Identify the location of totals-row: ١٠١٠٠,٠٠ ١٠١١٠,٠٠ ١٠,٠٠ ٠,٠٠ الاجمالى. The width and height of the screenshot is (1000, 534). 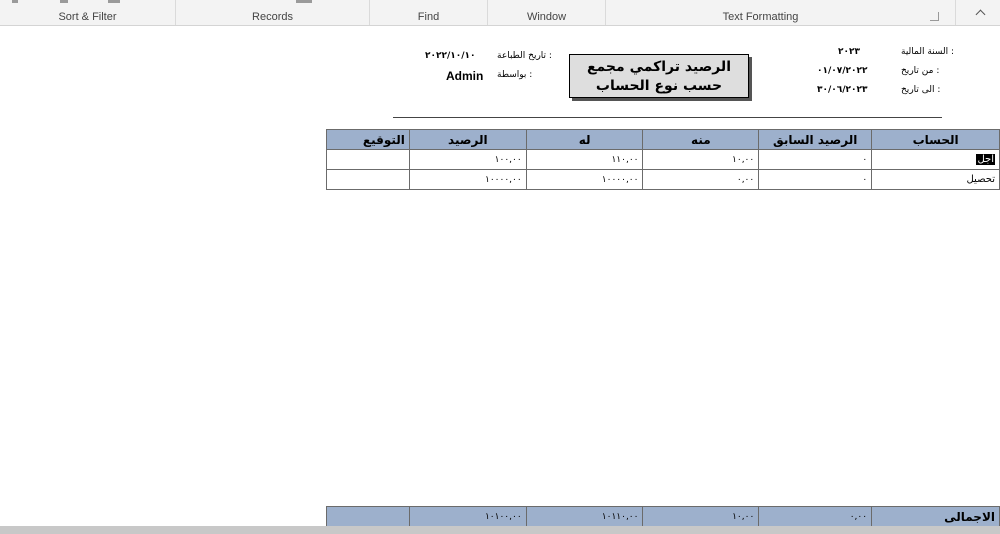
(663, 516).